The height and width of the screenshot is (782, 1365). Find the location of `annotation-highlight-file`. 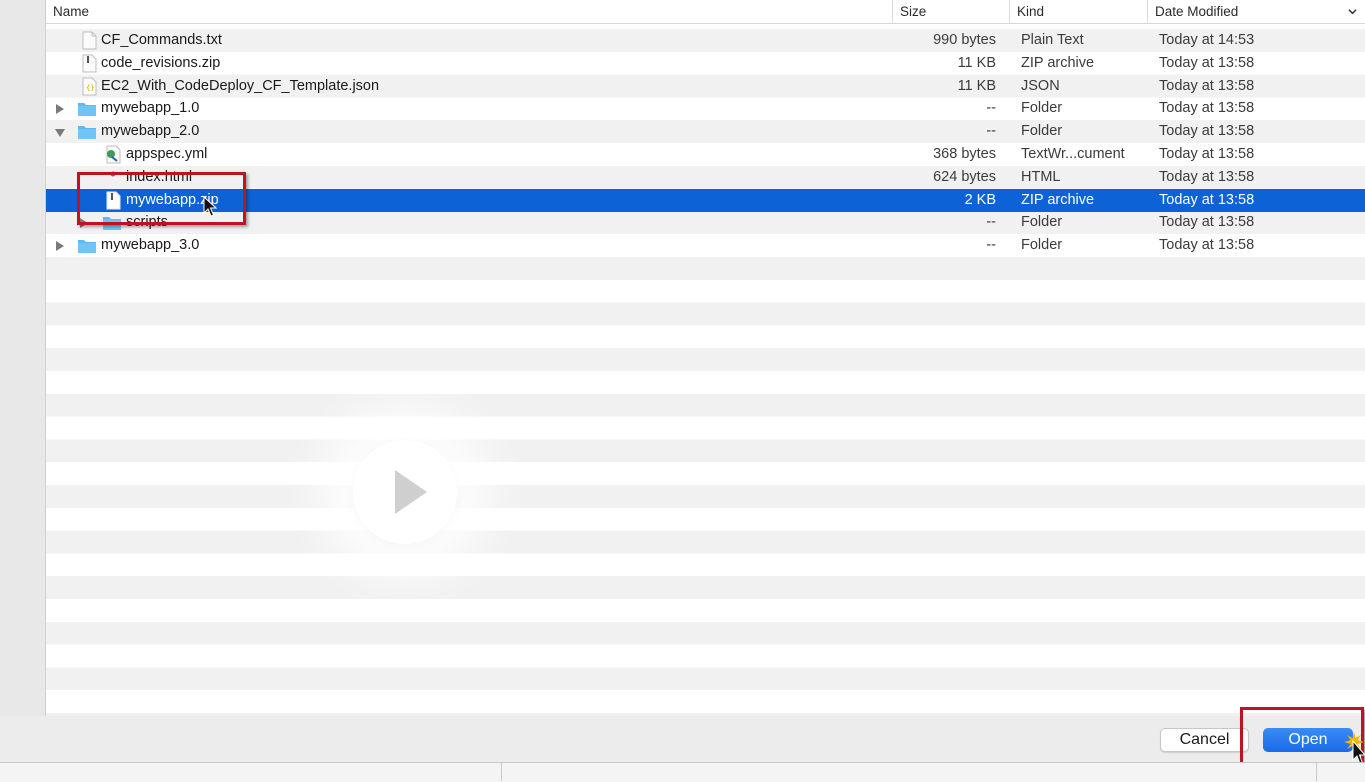

annotation-highlight-file is located at coordinates (161, 198).